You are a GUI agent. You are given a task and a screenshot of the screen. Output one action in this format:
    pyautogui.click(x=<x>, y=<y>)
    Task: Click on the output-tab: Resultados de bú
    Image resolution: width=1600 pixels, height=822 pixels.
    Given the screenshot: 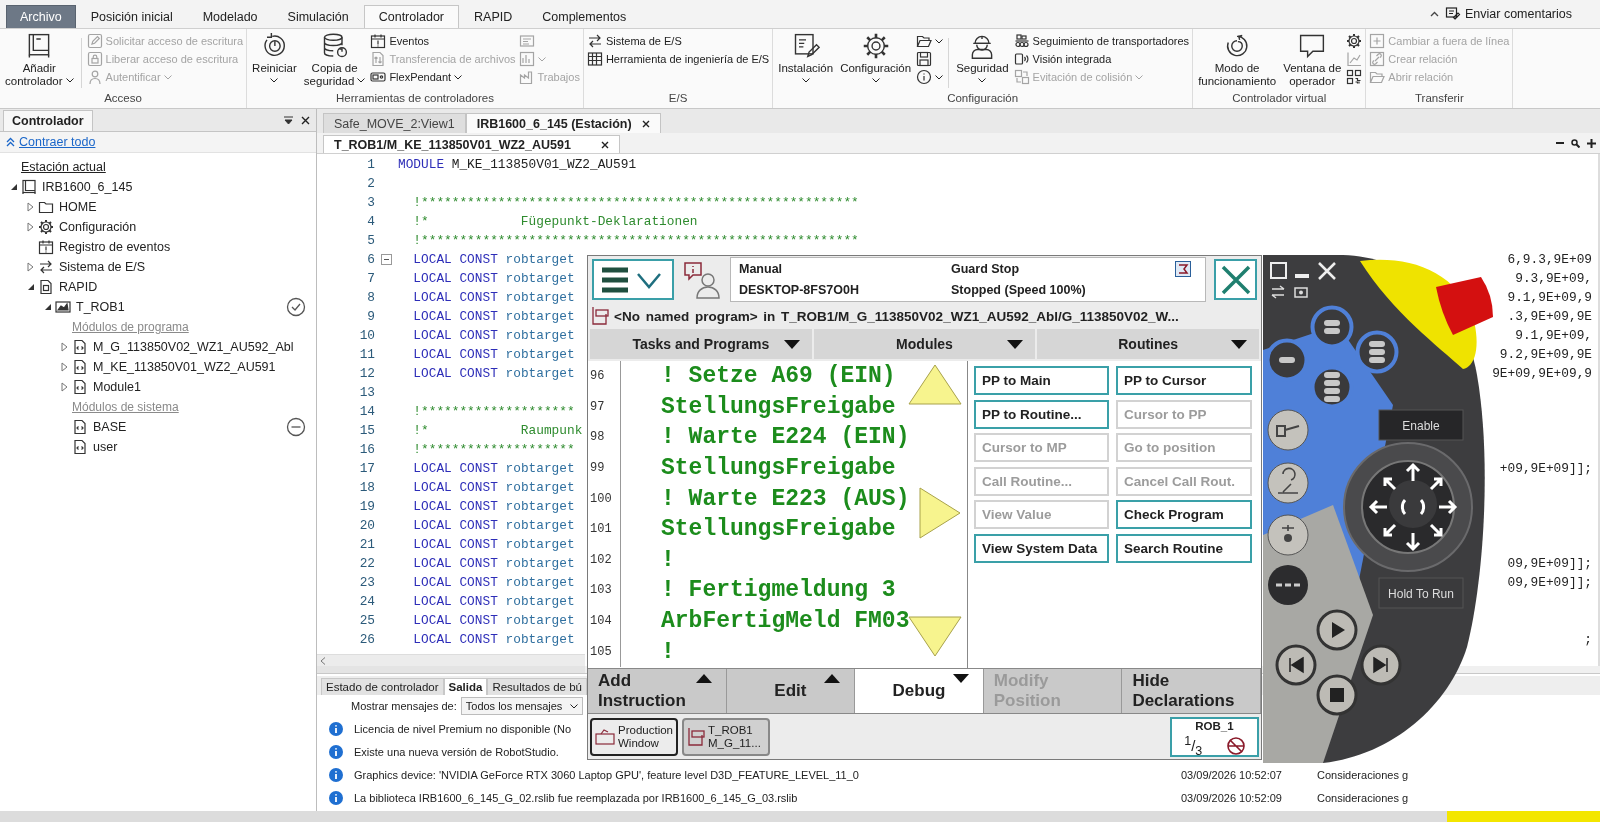 What is the action you would take?
    pyautogui.click(x=537, y=686)
    